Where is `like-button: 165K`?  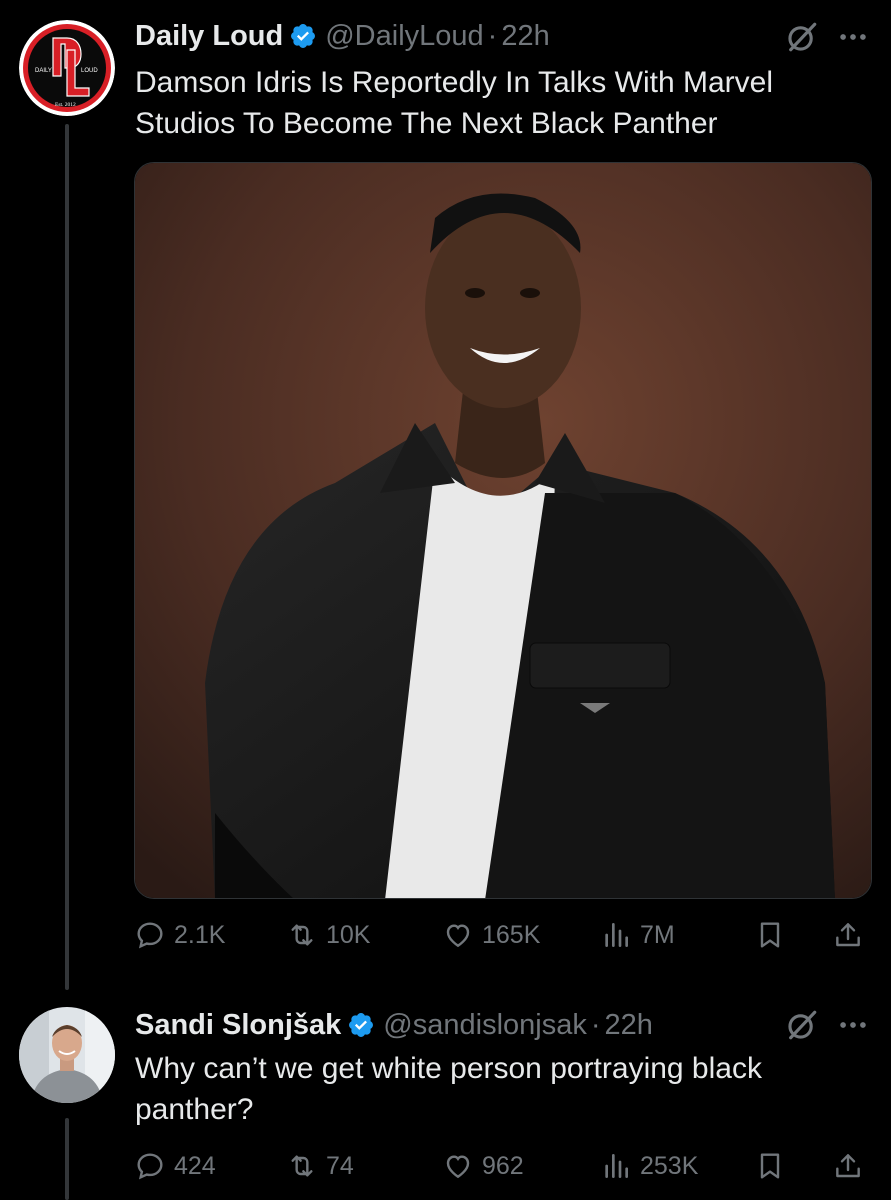
like-button: 165K is located at coordinates (491, 935).